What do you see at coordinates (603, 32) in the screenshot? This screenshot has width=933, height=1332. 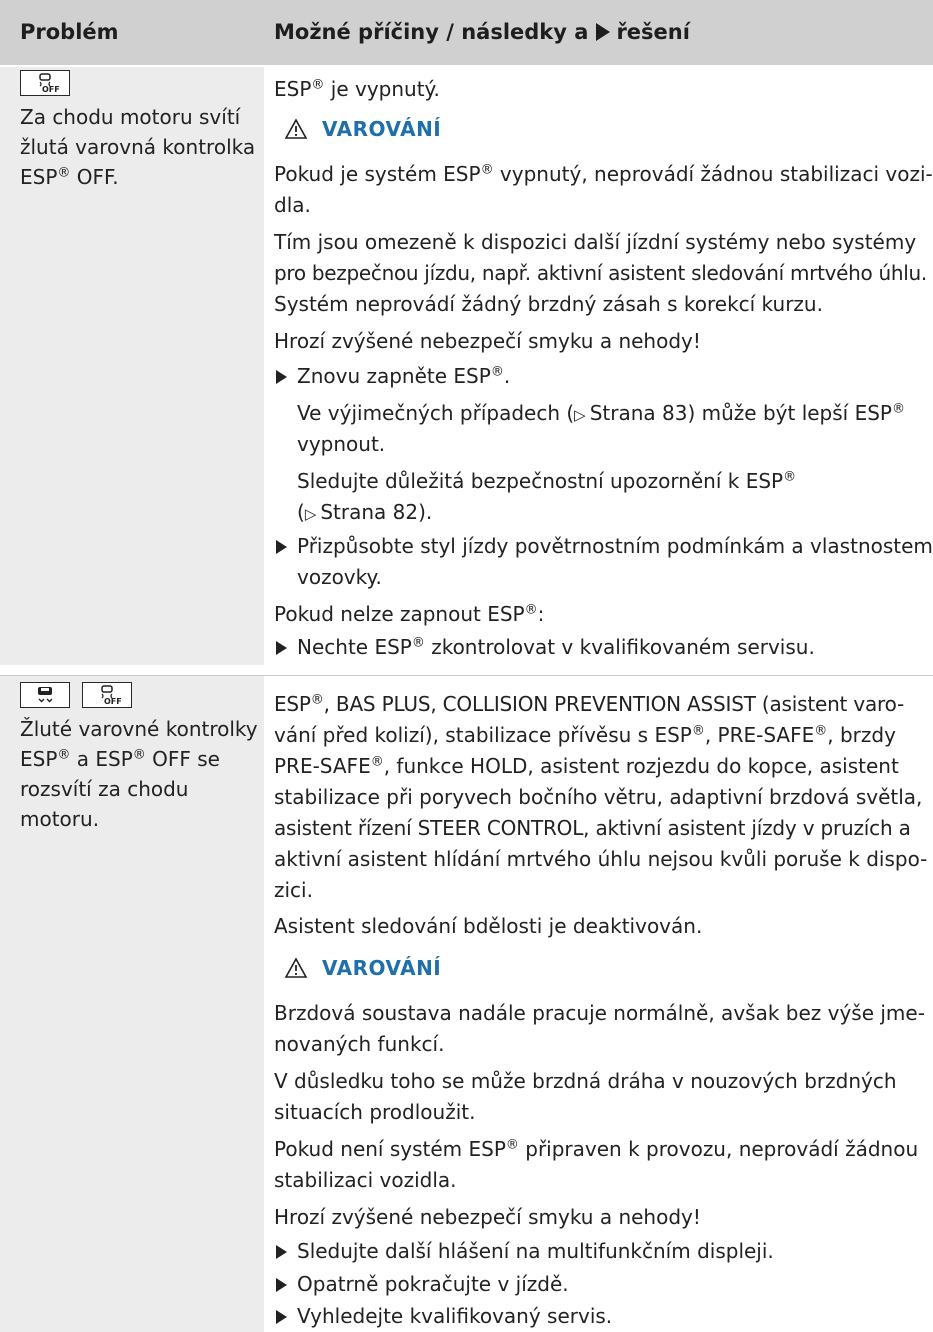 I see `arrow-right-icon` at bounding box center [603, 32].